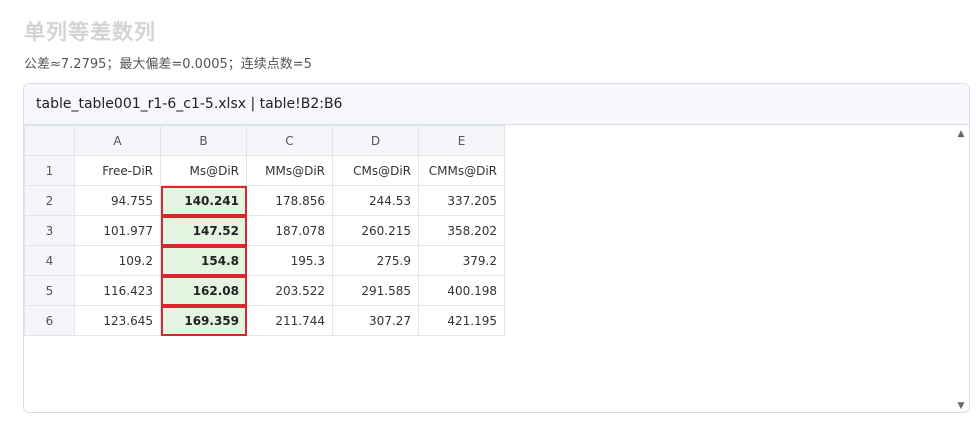 The image size is (979, 423). What do you see at coordinates (289, 230) in the screenshot?
I see `cell: 187.078` at bounding box center [289, 230].